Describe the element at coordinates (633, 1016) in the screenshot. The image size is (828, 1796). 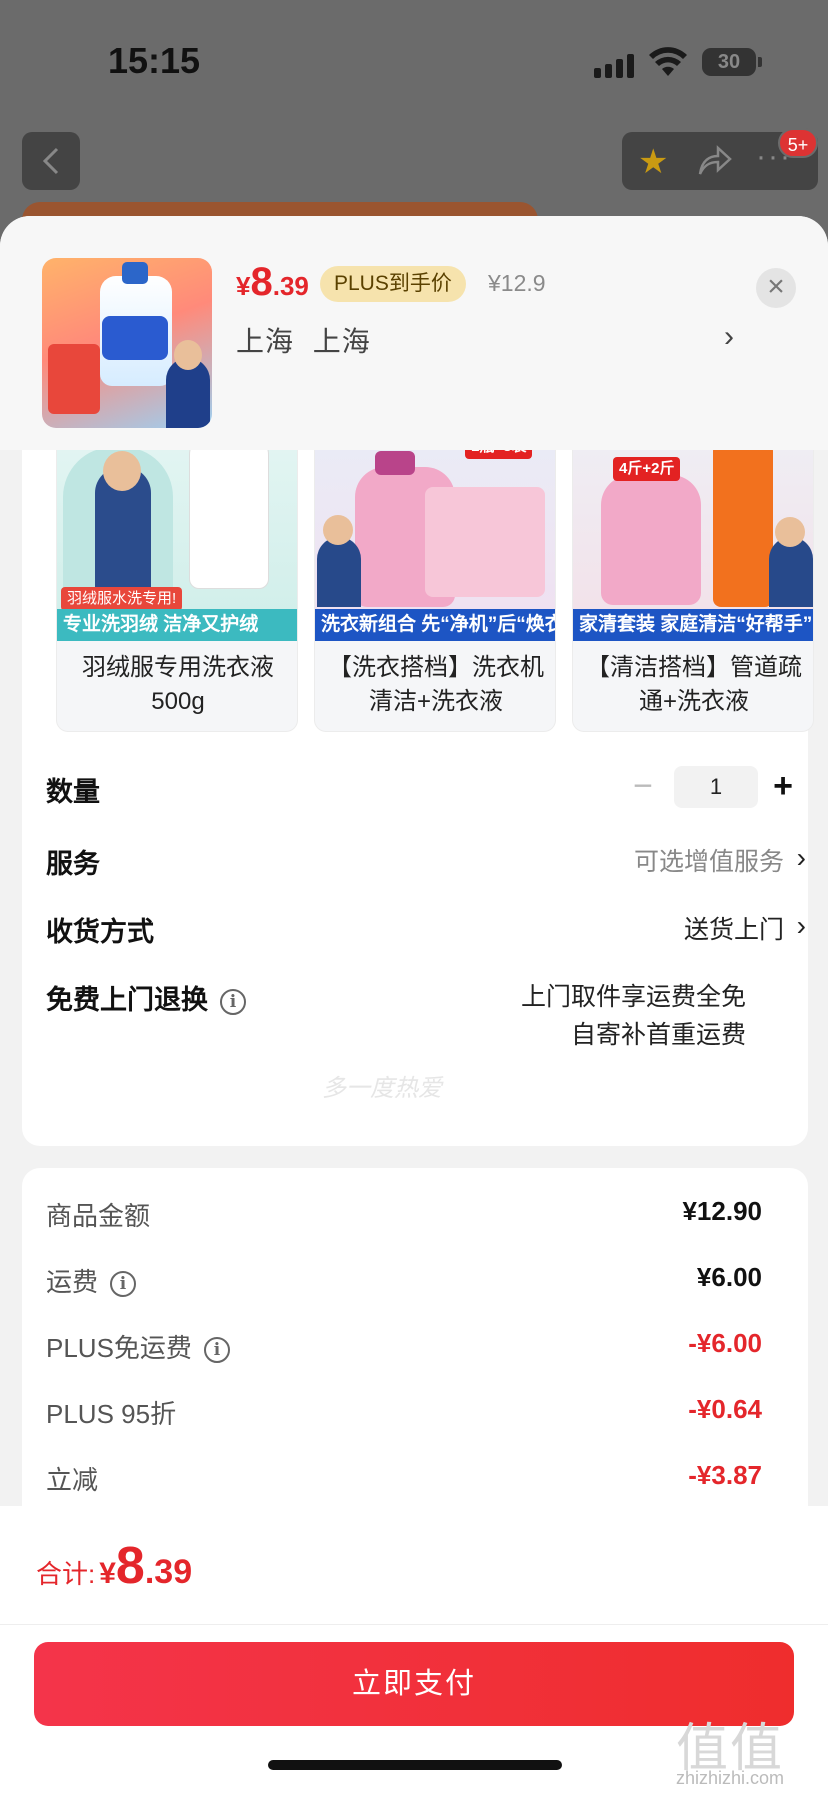
I see `free-return-value: 上门取件享运费全免 自寄补首重运费` at that location.